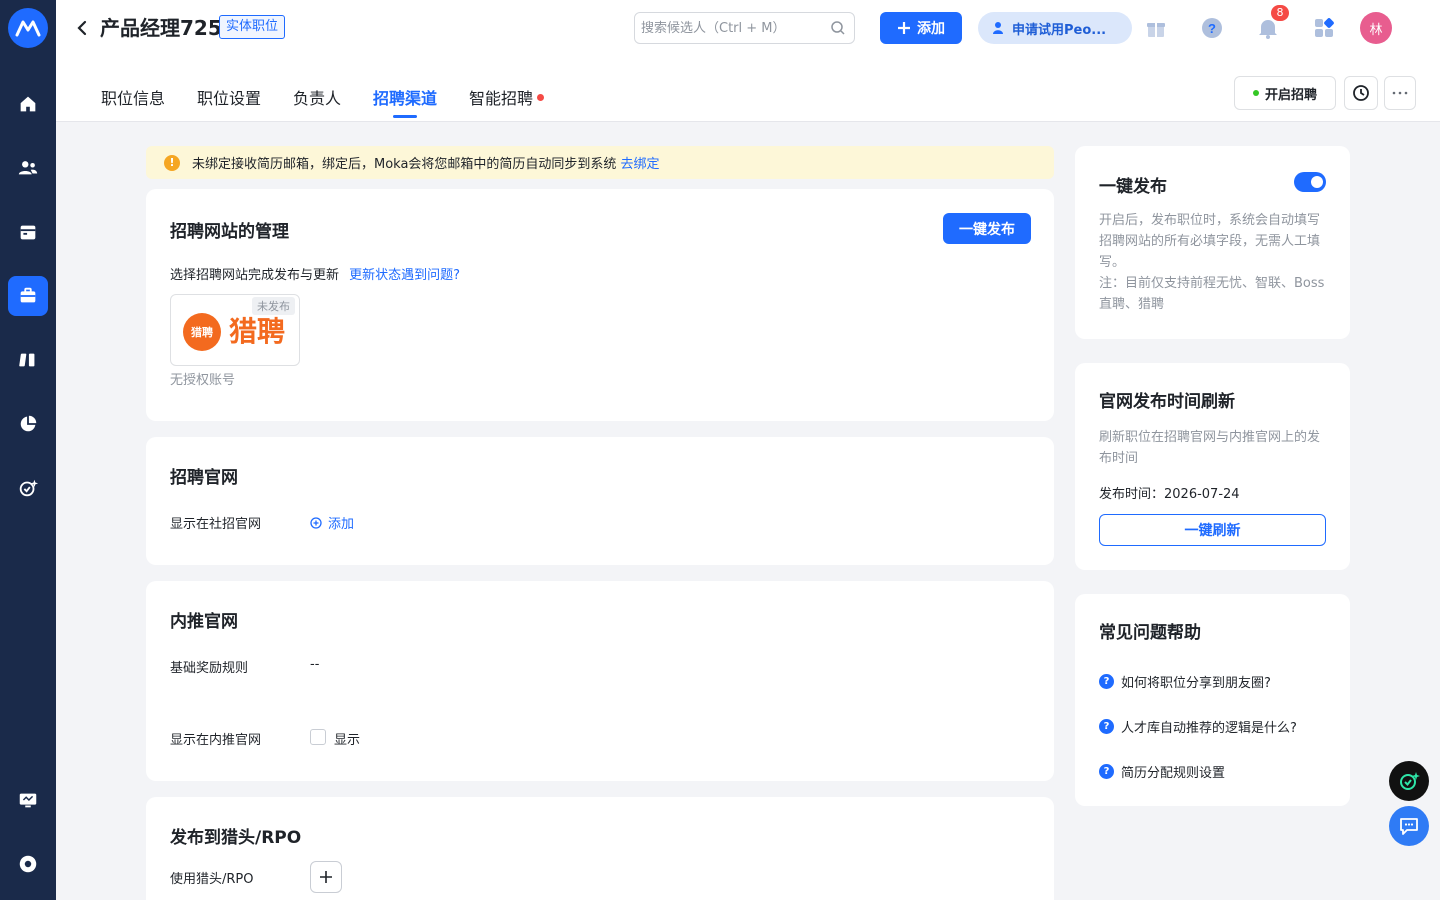 The image size is (1440, 900). What do you see at coordinates (28, 488) in the screenshot?
I see `nav-ai-icon` at bounding box center [28, 488].